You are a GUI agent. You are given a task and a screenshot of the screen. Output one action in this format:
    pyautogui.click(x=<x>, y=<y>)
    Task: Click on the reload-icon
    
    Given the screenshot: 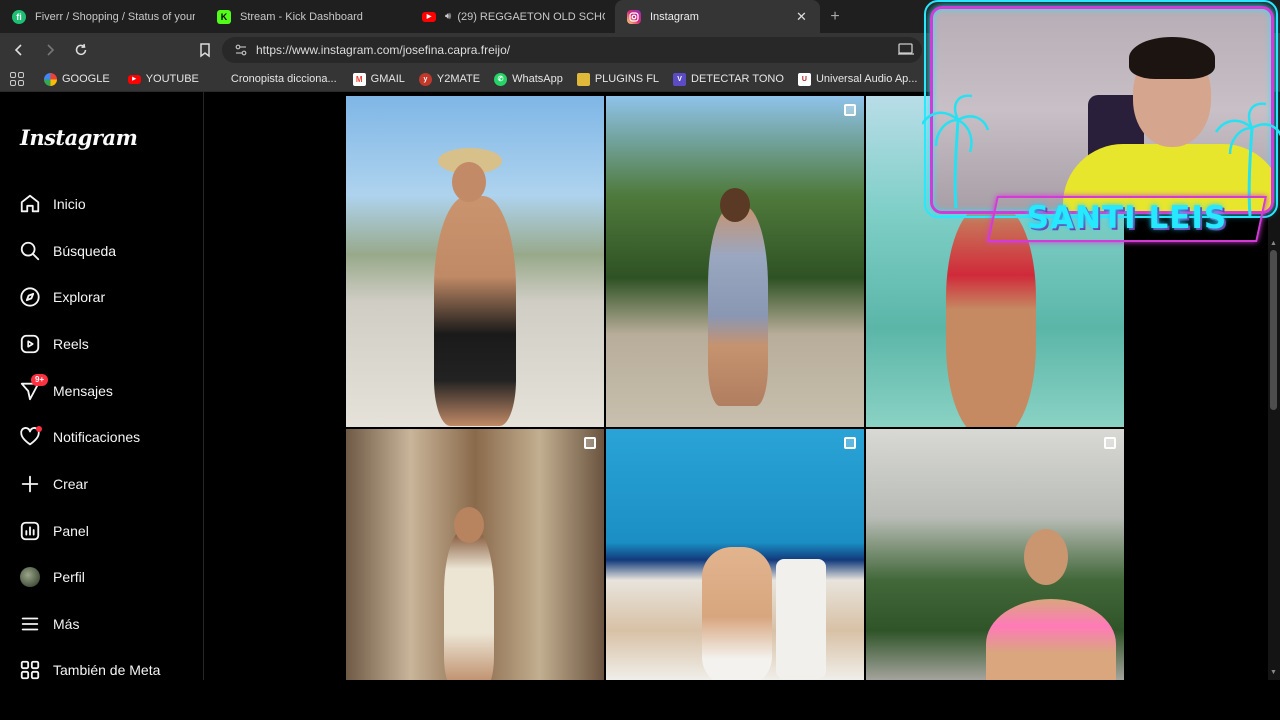 What is the action you would take?
    pyautogui.click(x=80, y=49)
    